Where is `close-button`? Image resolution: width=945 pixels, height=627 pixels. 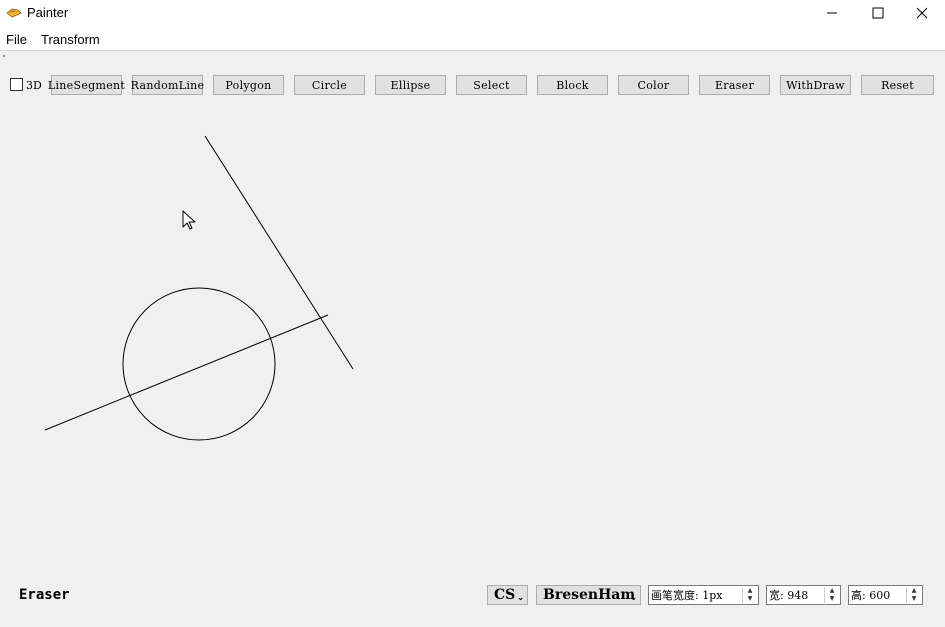 close-button is located at coordinates (922, 13).